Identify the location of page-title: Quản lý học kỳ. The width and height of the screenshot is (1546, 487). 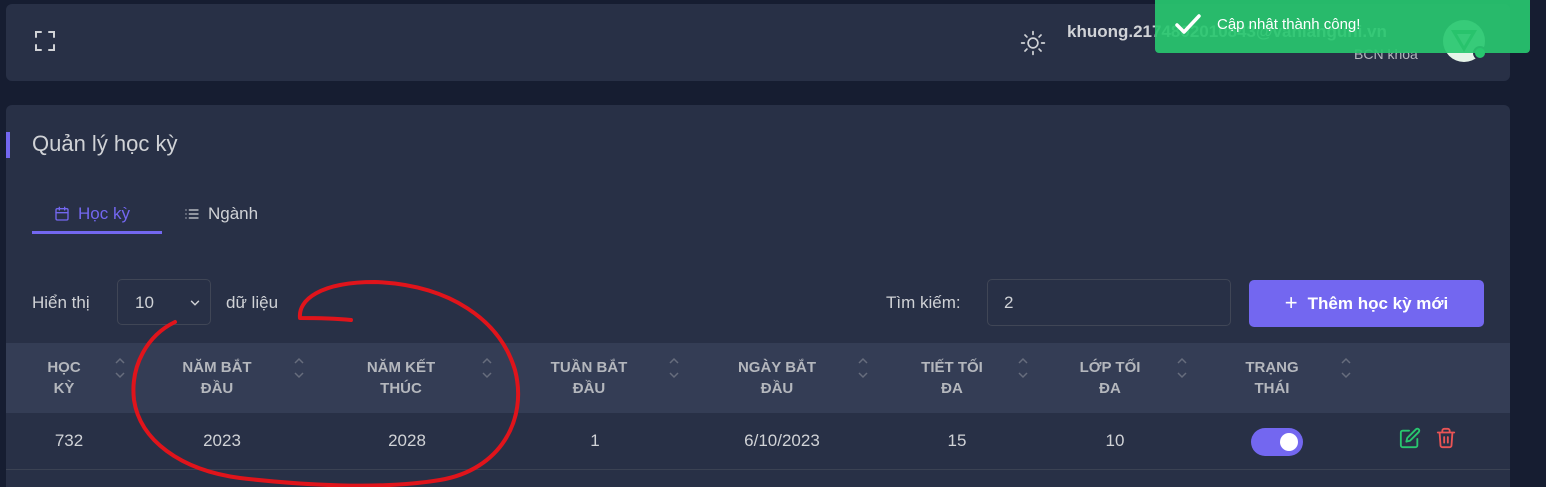
(105, 143).